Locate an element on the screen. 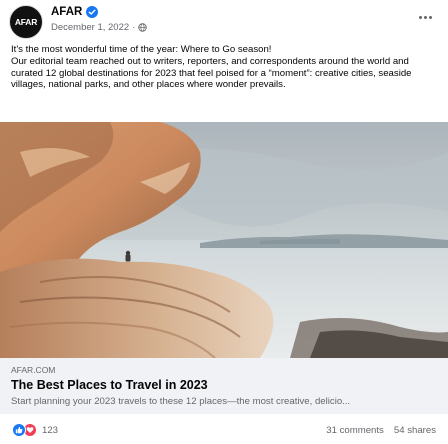  post-header: AFAR AFAR December 1, 2022 · is located at coordinates (224, 20).